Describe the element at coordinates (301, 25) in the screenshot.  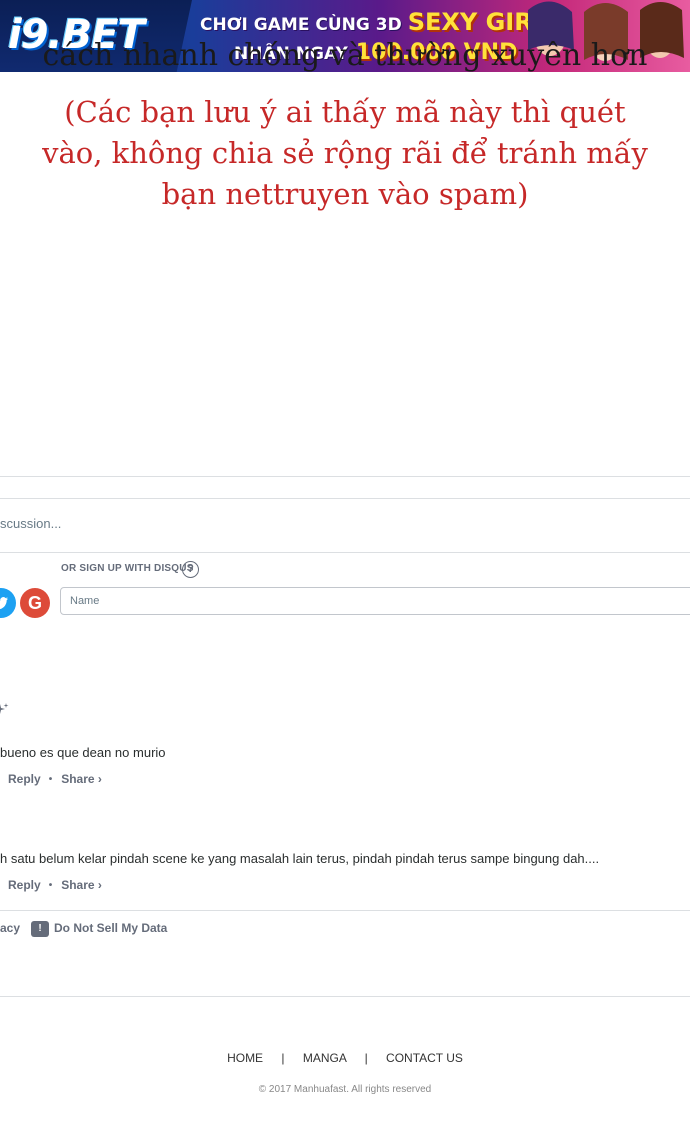
I see `banner-headline-text: CHƠI GAME CÙNG 3D` at that location.